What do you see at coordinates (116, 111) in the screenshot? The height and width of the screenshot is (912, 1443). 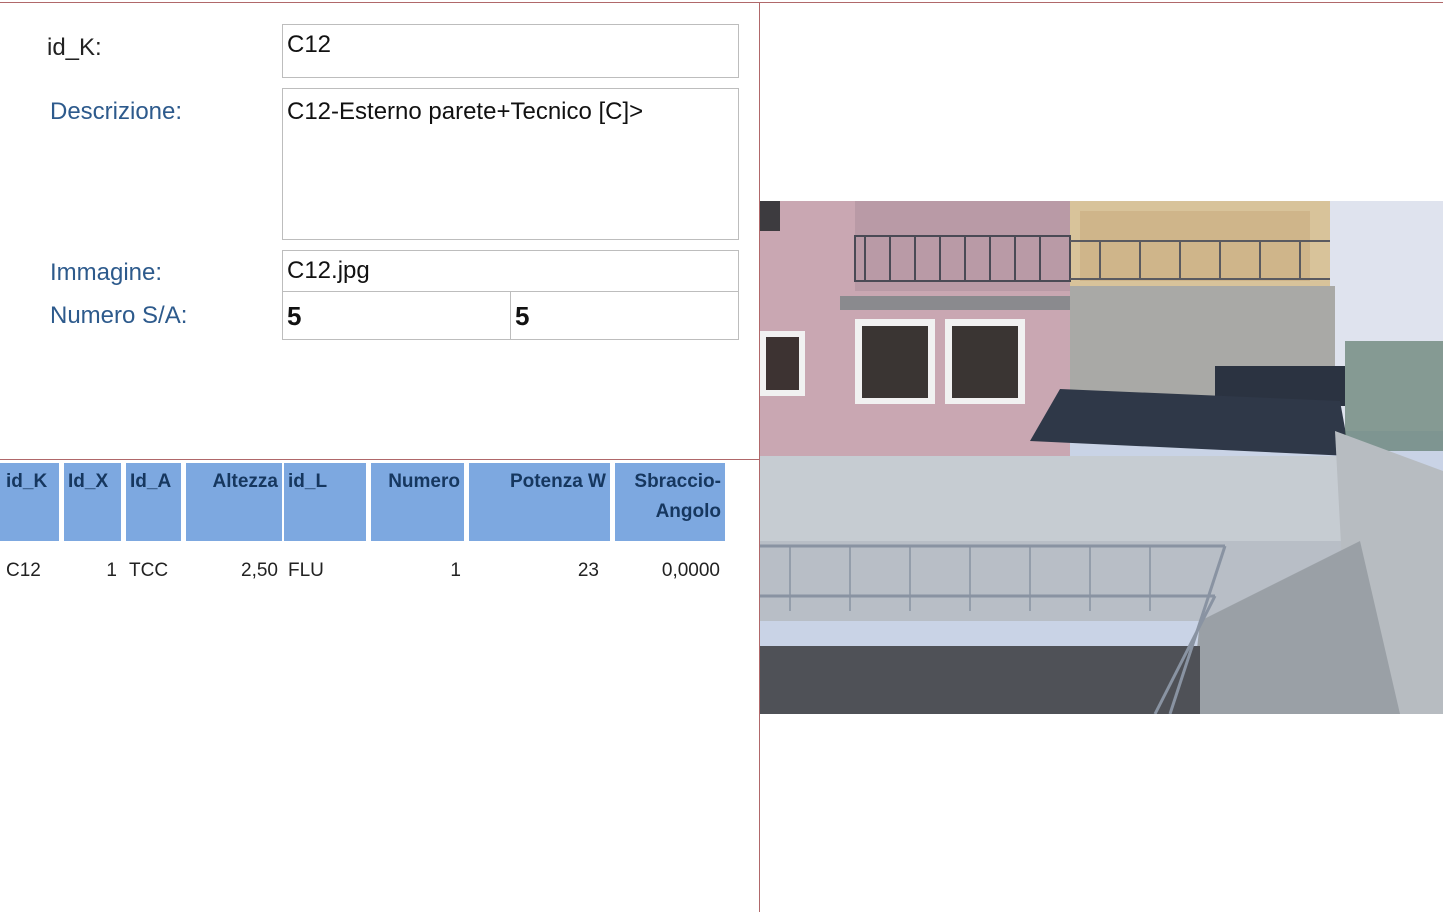 I see `descrizione-label: Descrizione:` at bounding box center [116, 111].